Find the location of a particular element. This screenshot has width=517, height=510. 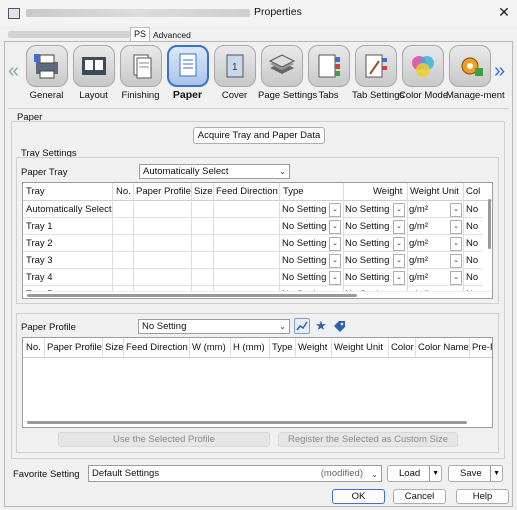

col-header-color: Color is located at coordinates (402, 348).